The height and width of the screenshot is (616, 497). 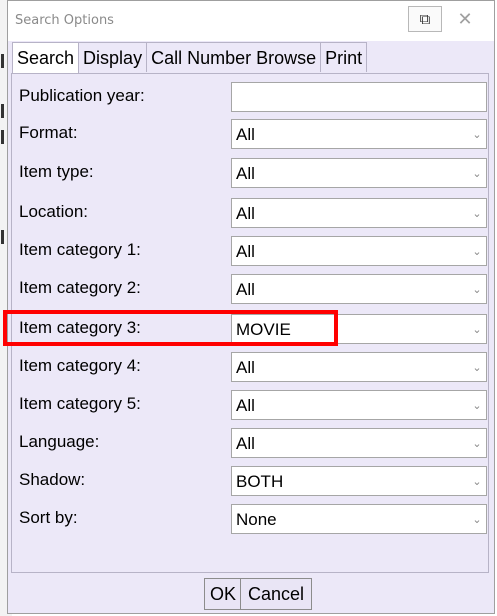 What do you see at coordinates (82, 95) in the screenshot?
I see `publication-year-label: Publication year:` at bounding box center [82, 95].